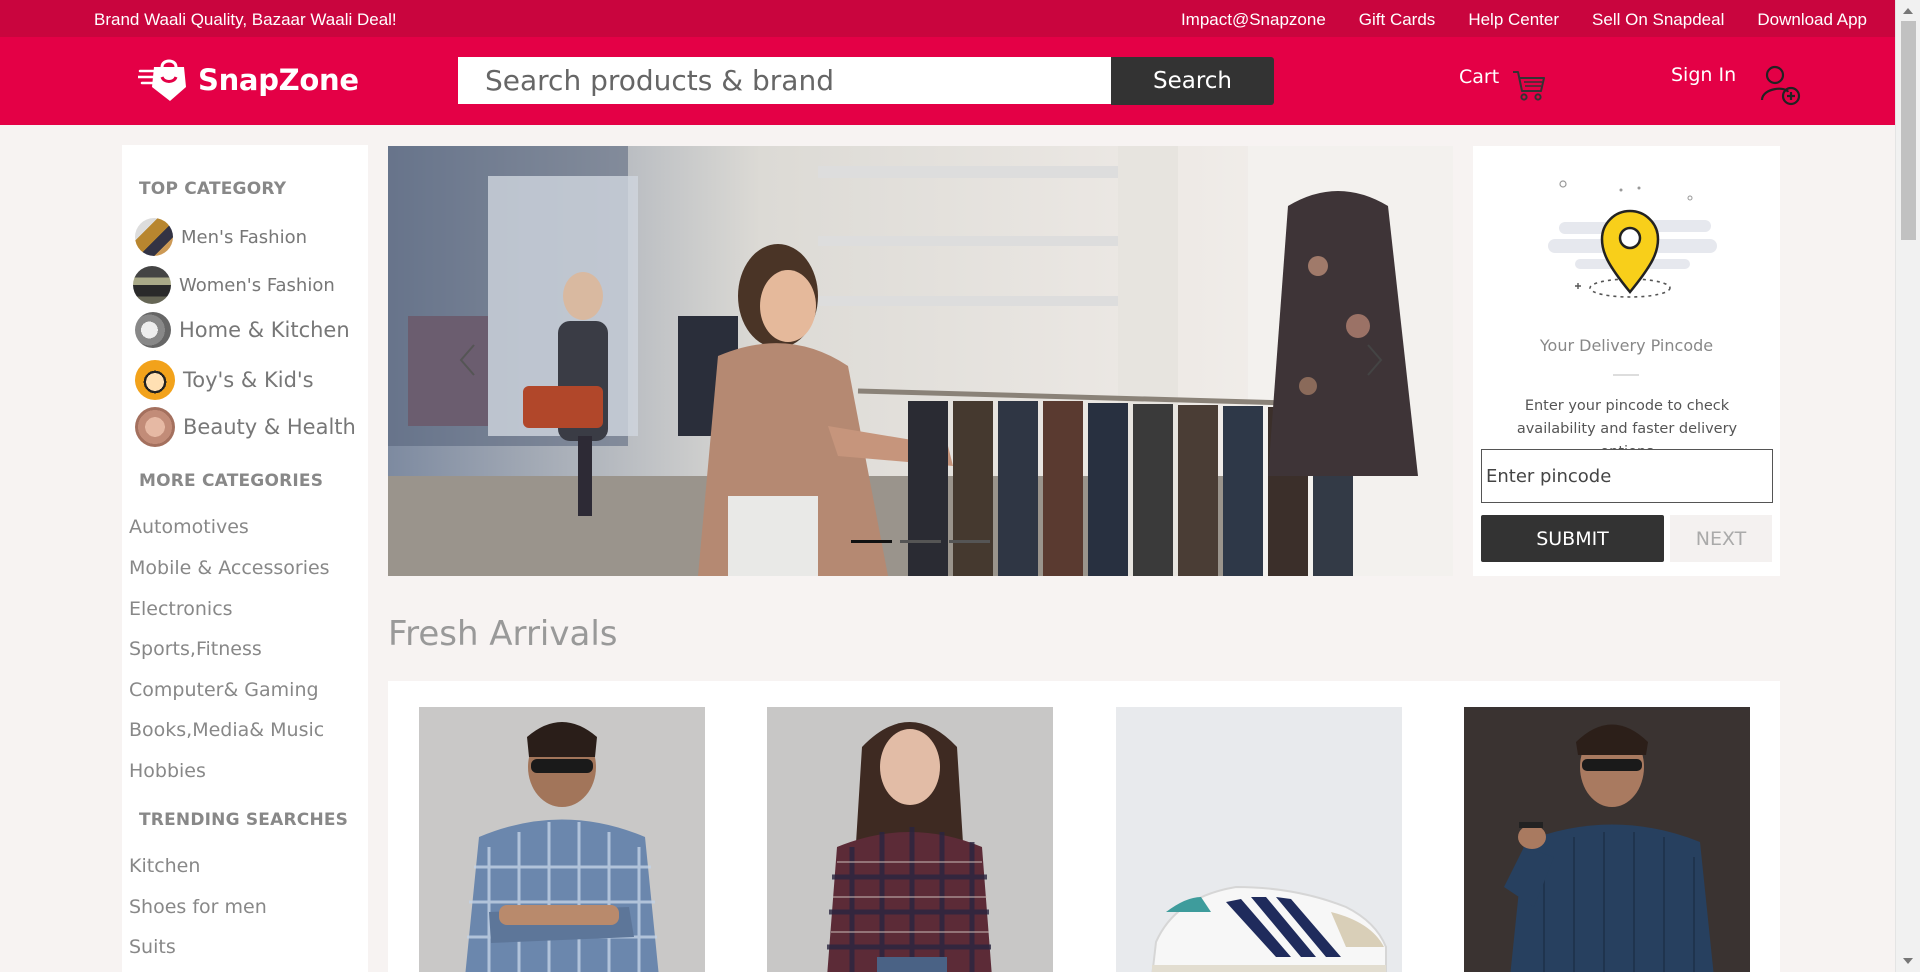 This screenshot has height=972, width=1920. Describe the element at coordinates (784, 80) in the screenshot. I see `search-input` at that location.